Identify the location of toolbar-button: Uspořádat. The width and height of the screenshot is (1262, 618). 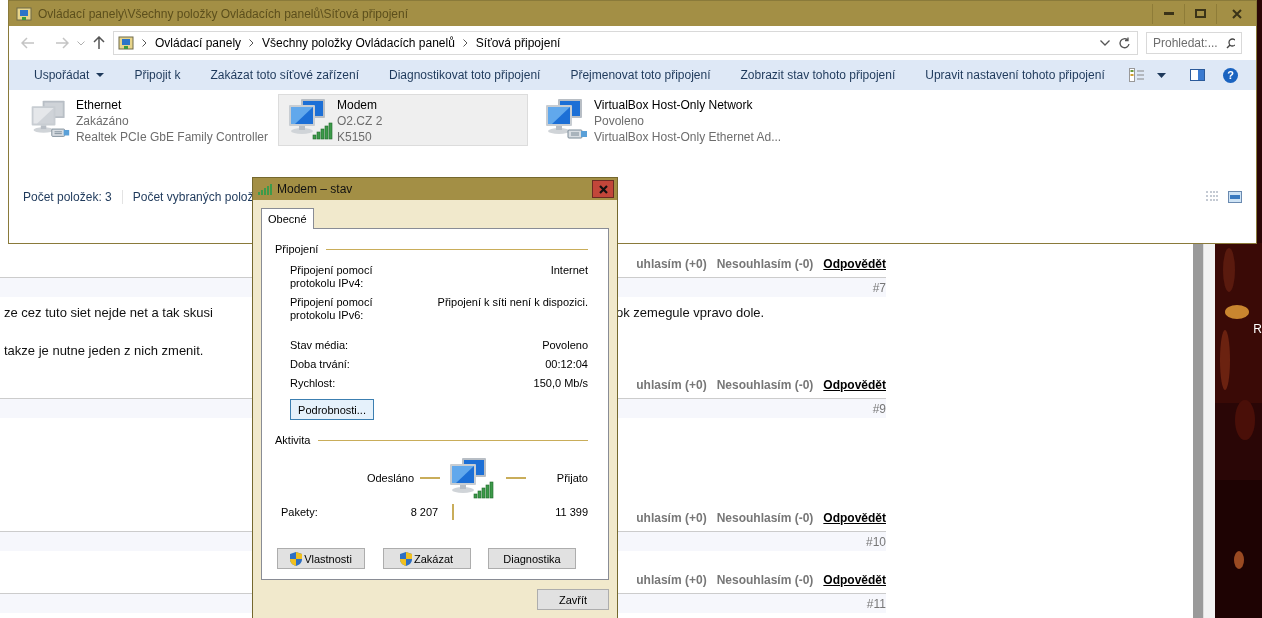
(69, 75).